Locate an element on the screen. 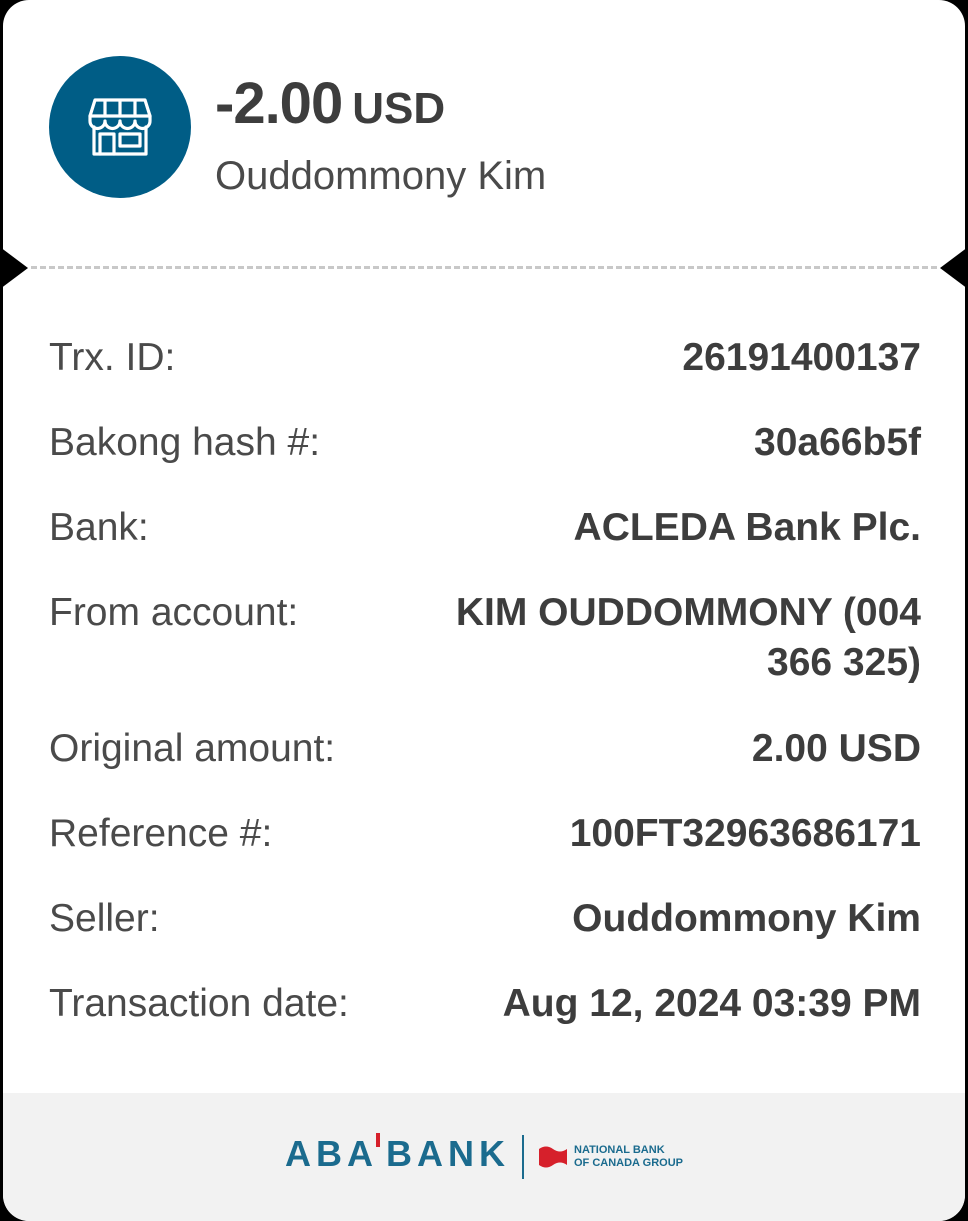  bakong-hash-value: 30a66b5f is located at coordinates (837, 442).